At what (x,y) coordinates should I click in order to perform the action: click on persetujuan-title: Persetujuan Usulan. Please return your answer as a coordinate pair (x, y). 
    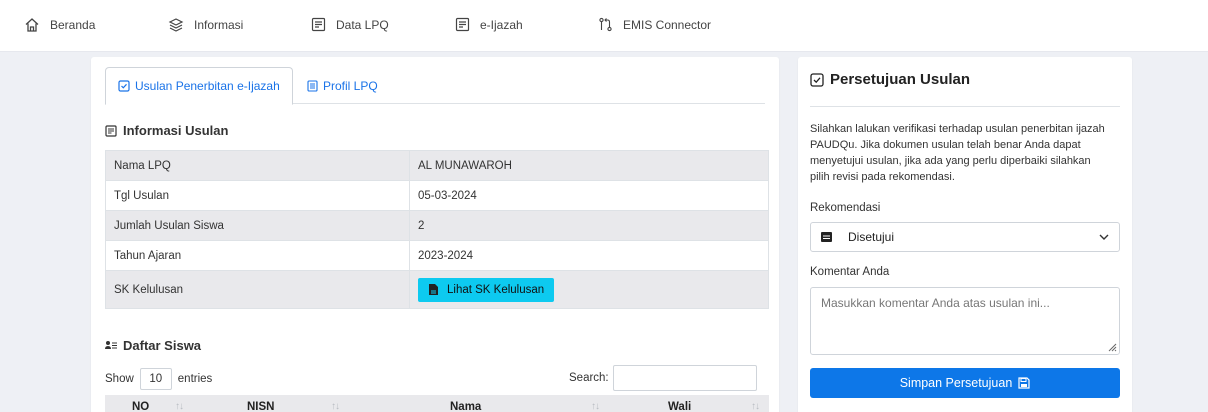
    Looking at the image, I should click on (900, 79).